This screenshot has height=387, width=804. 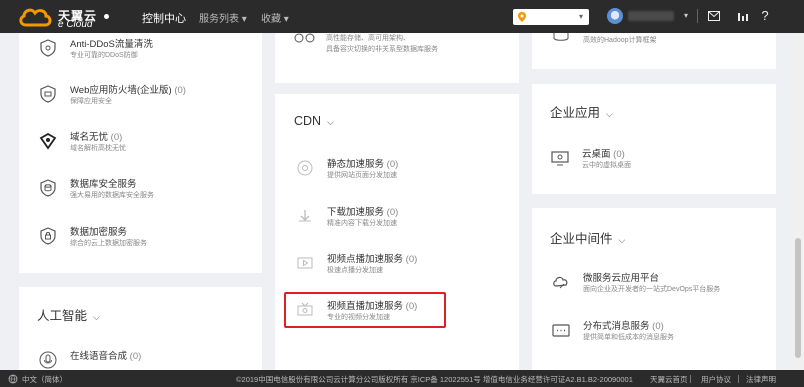 What do you see at coordinates (362, 223) in the screenshot?
I see `service-description: 精准内容下载分发加速` at bounding box center [362, 223].